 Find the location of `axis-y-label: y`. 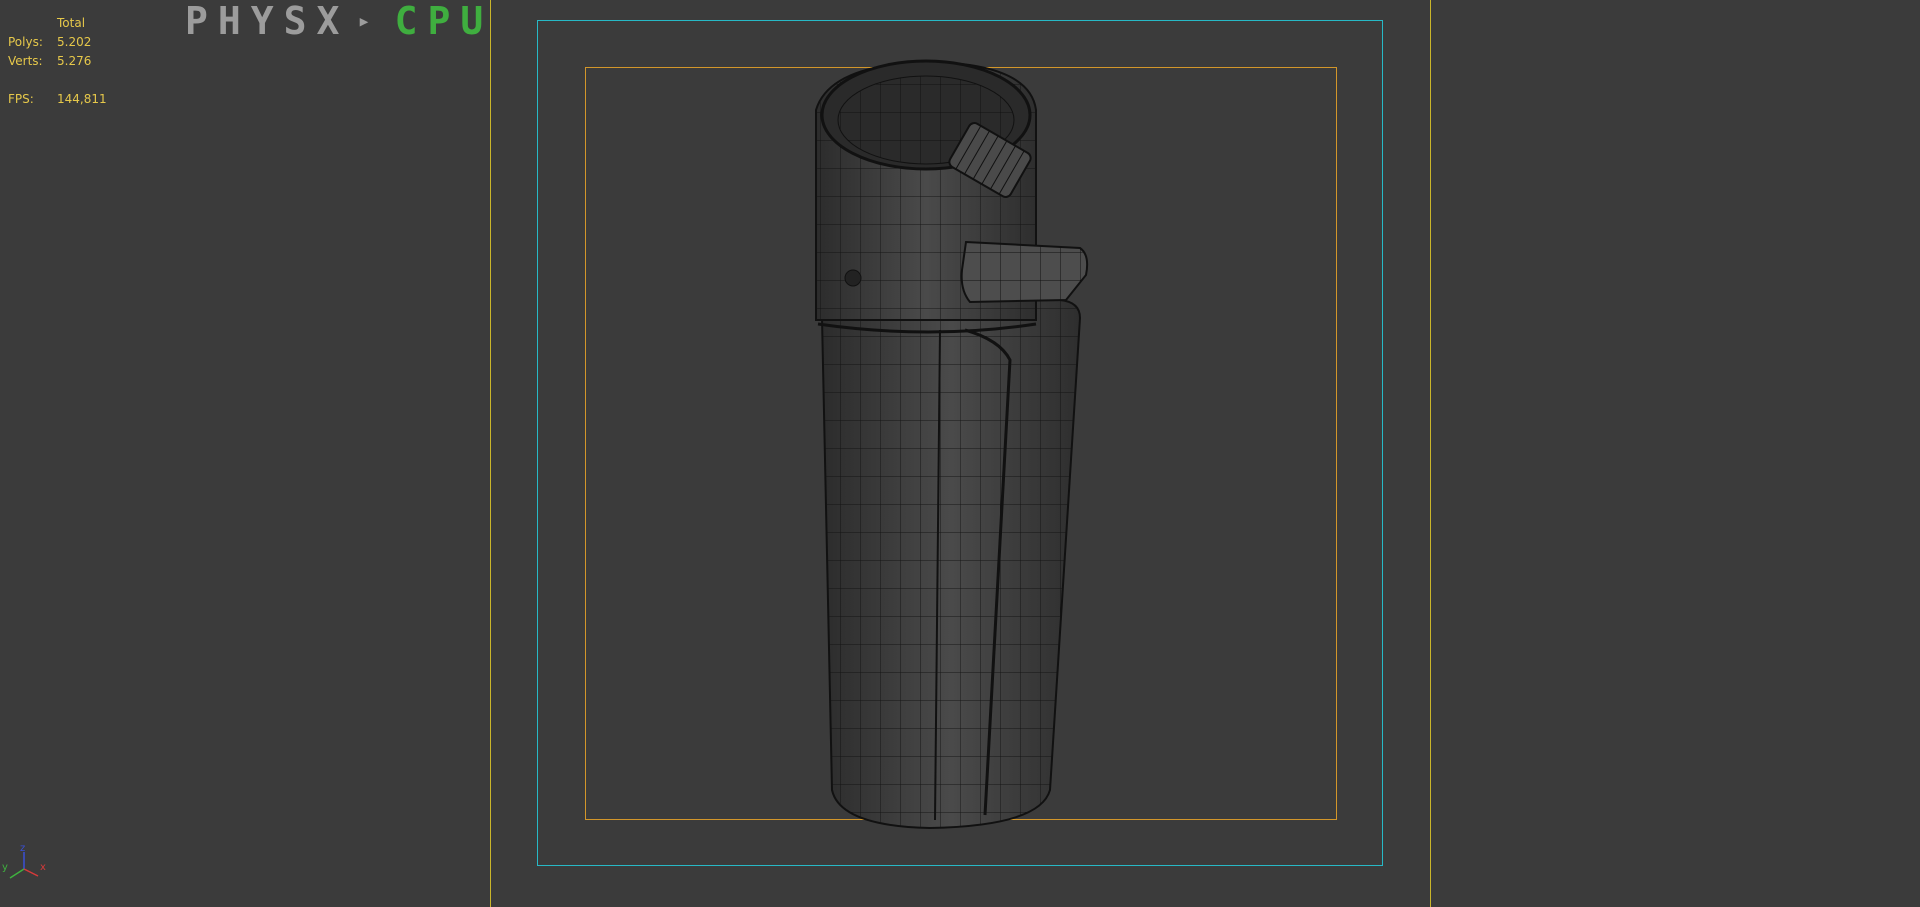

axis-y-label: y is located at coordinates (5, 867).